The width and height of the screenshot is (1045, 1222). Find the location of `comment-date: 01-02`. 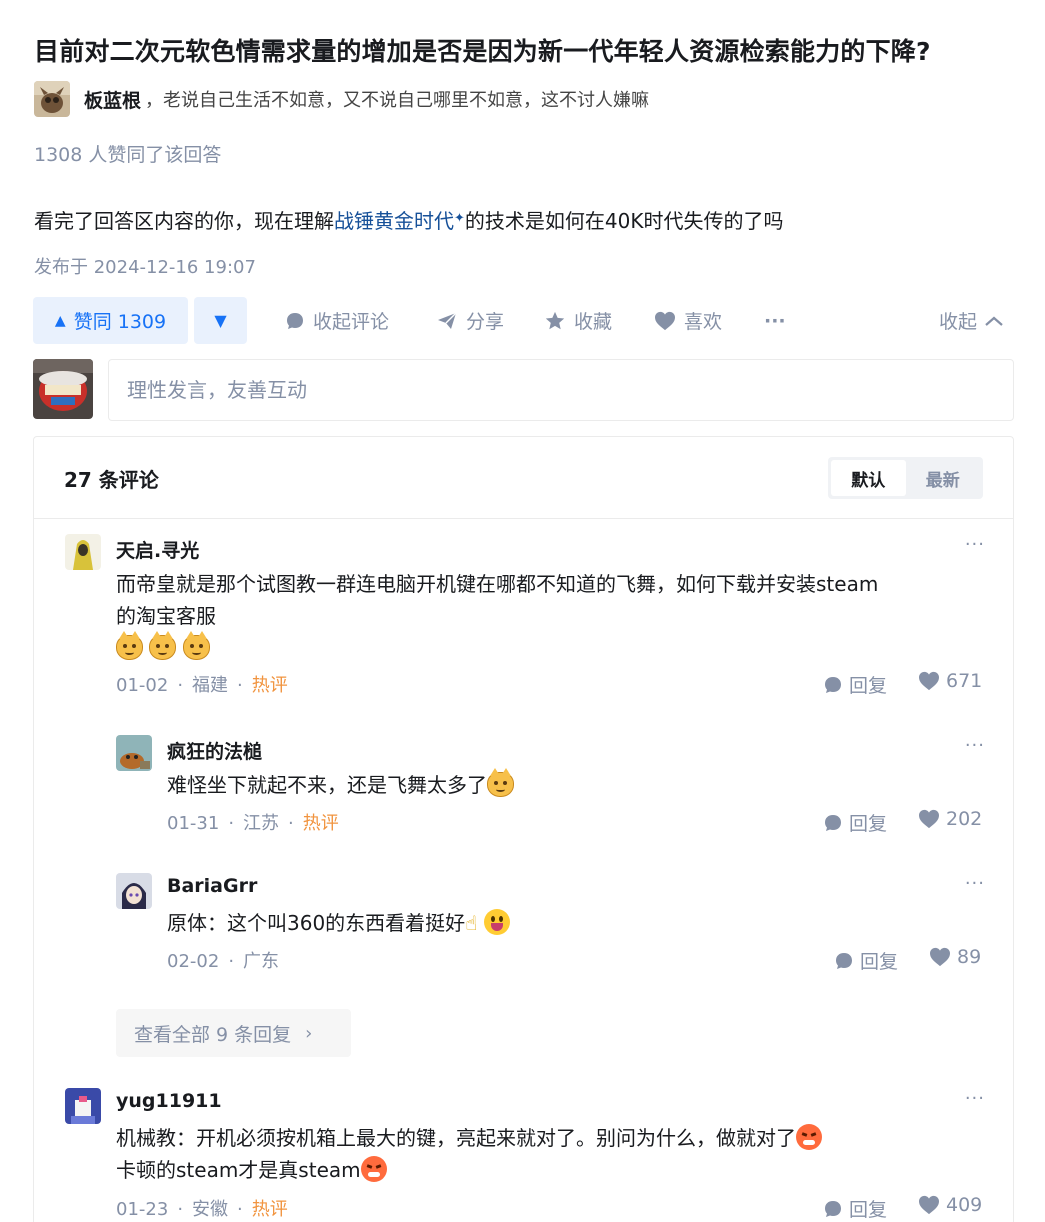

comment-date: 01-02 is located at coordinates (142, 685).